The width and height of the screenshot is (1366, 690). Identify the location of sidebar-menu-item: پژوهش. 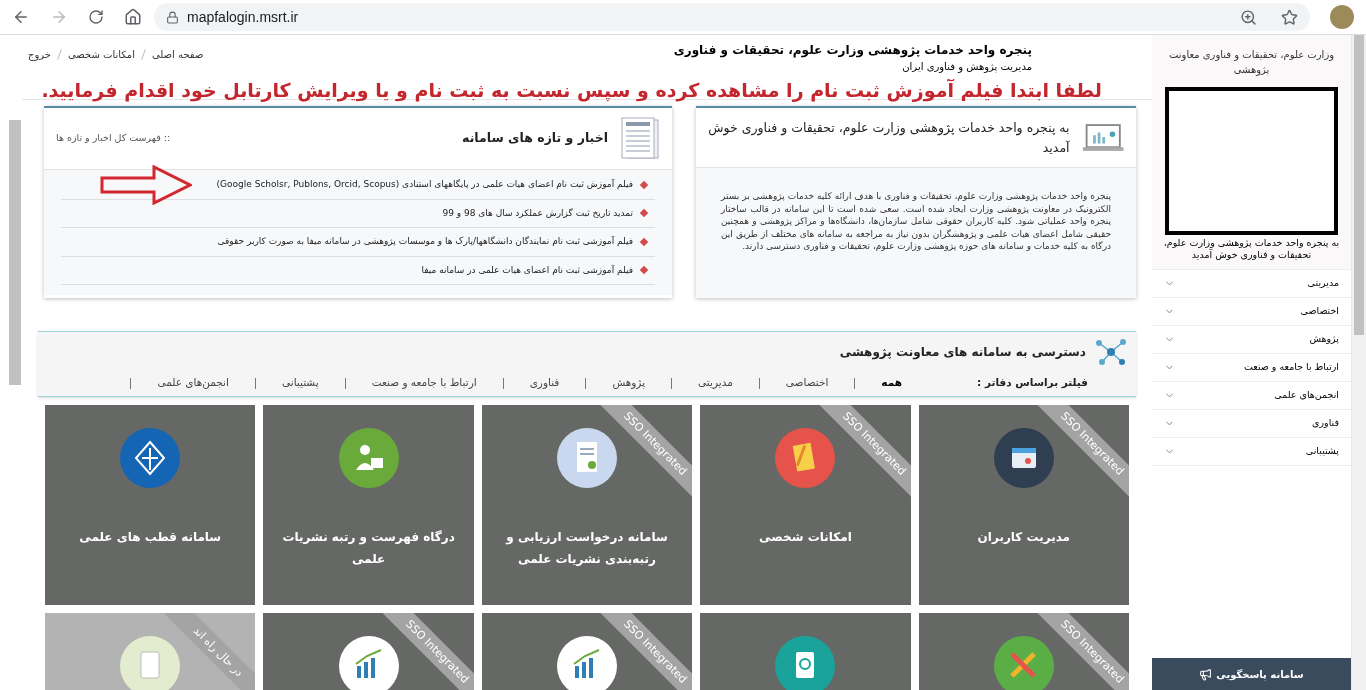
(1251, 340).